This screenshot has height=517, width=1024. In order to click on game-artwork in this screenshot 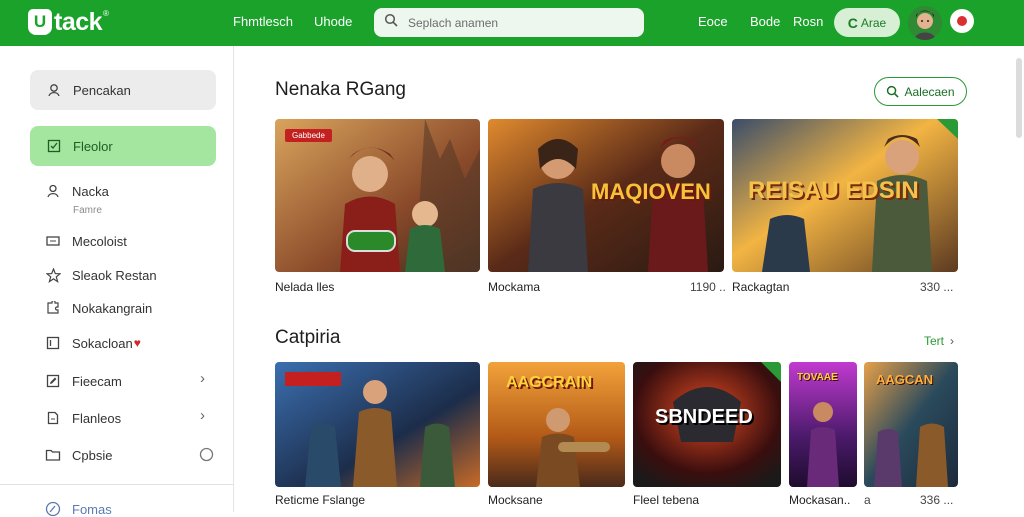, I will do `click(377, 424)`.